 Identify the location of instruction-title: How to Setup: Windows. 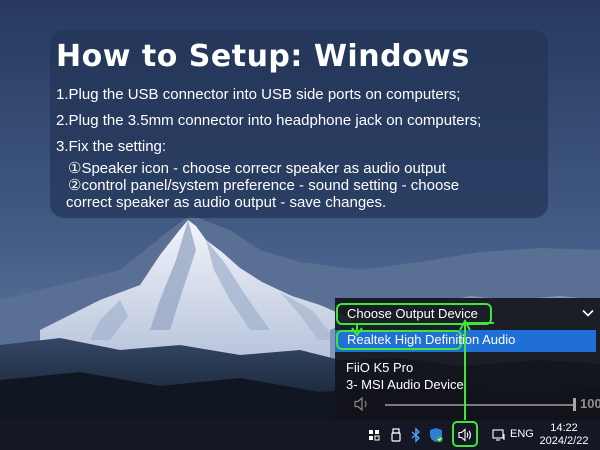
(263, 56).